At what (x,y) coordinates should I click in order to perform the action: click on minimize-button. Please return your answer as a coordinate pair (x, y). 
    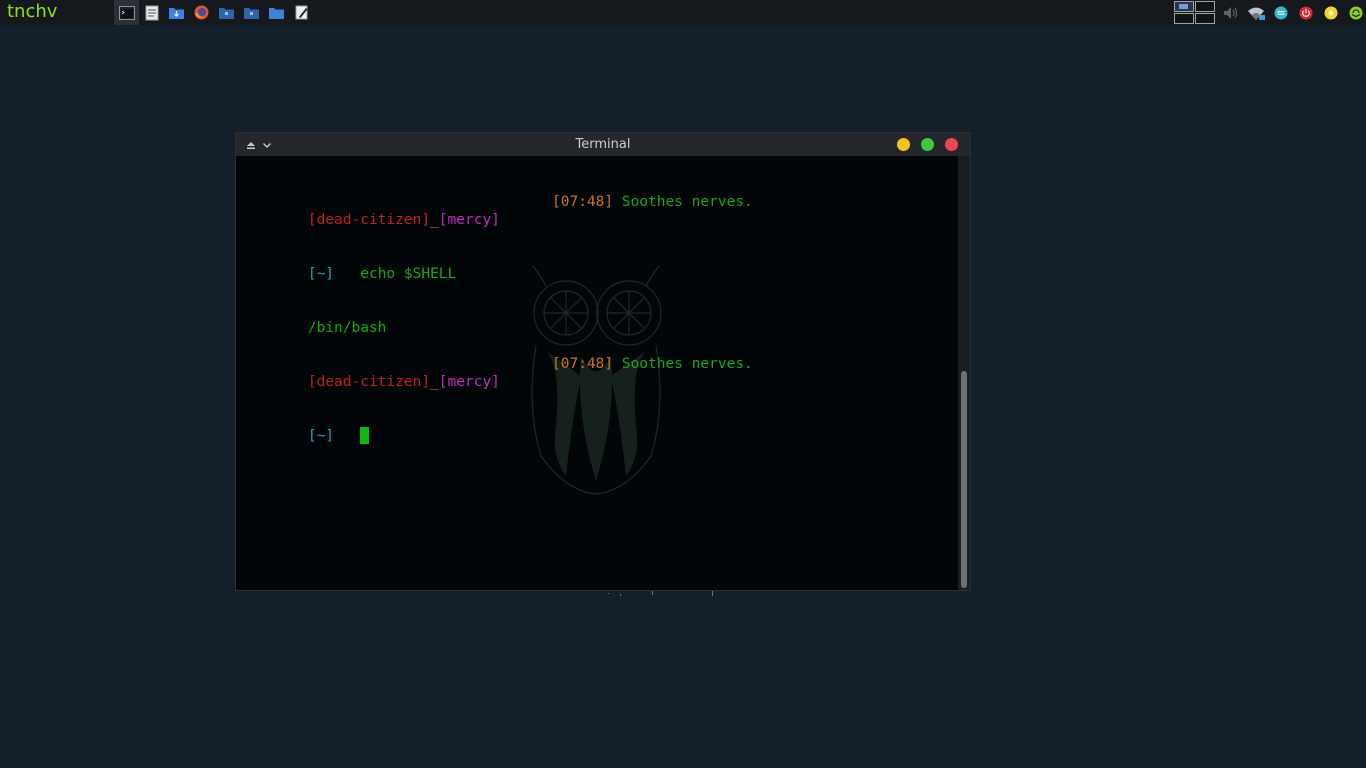
    Looking at the image, I should click on (903, 144).